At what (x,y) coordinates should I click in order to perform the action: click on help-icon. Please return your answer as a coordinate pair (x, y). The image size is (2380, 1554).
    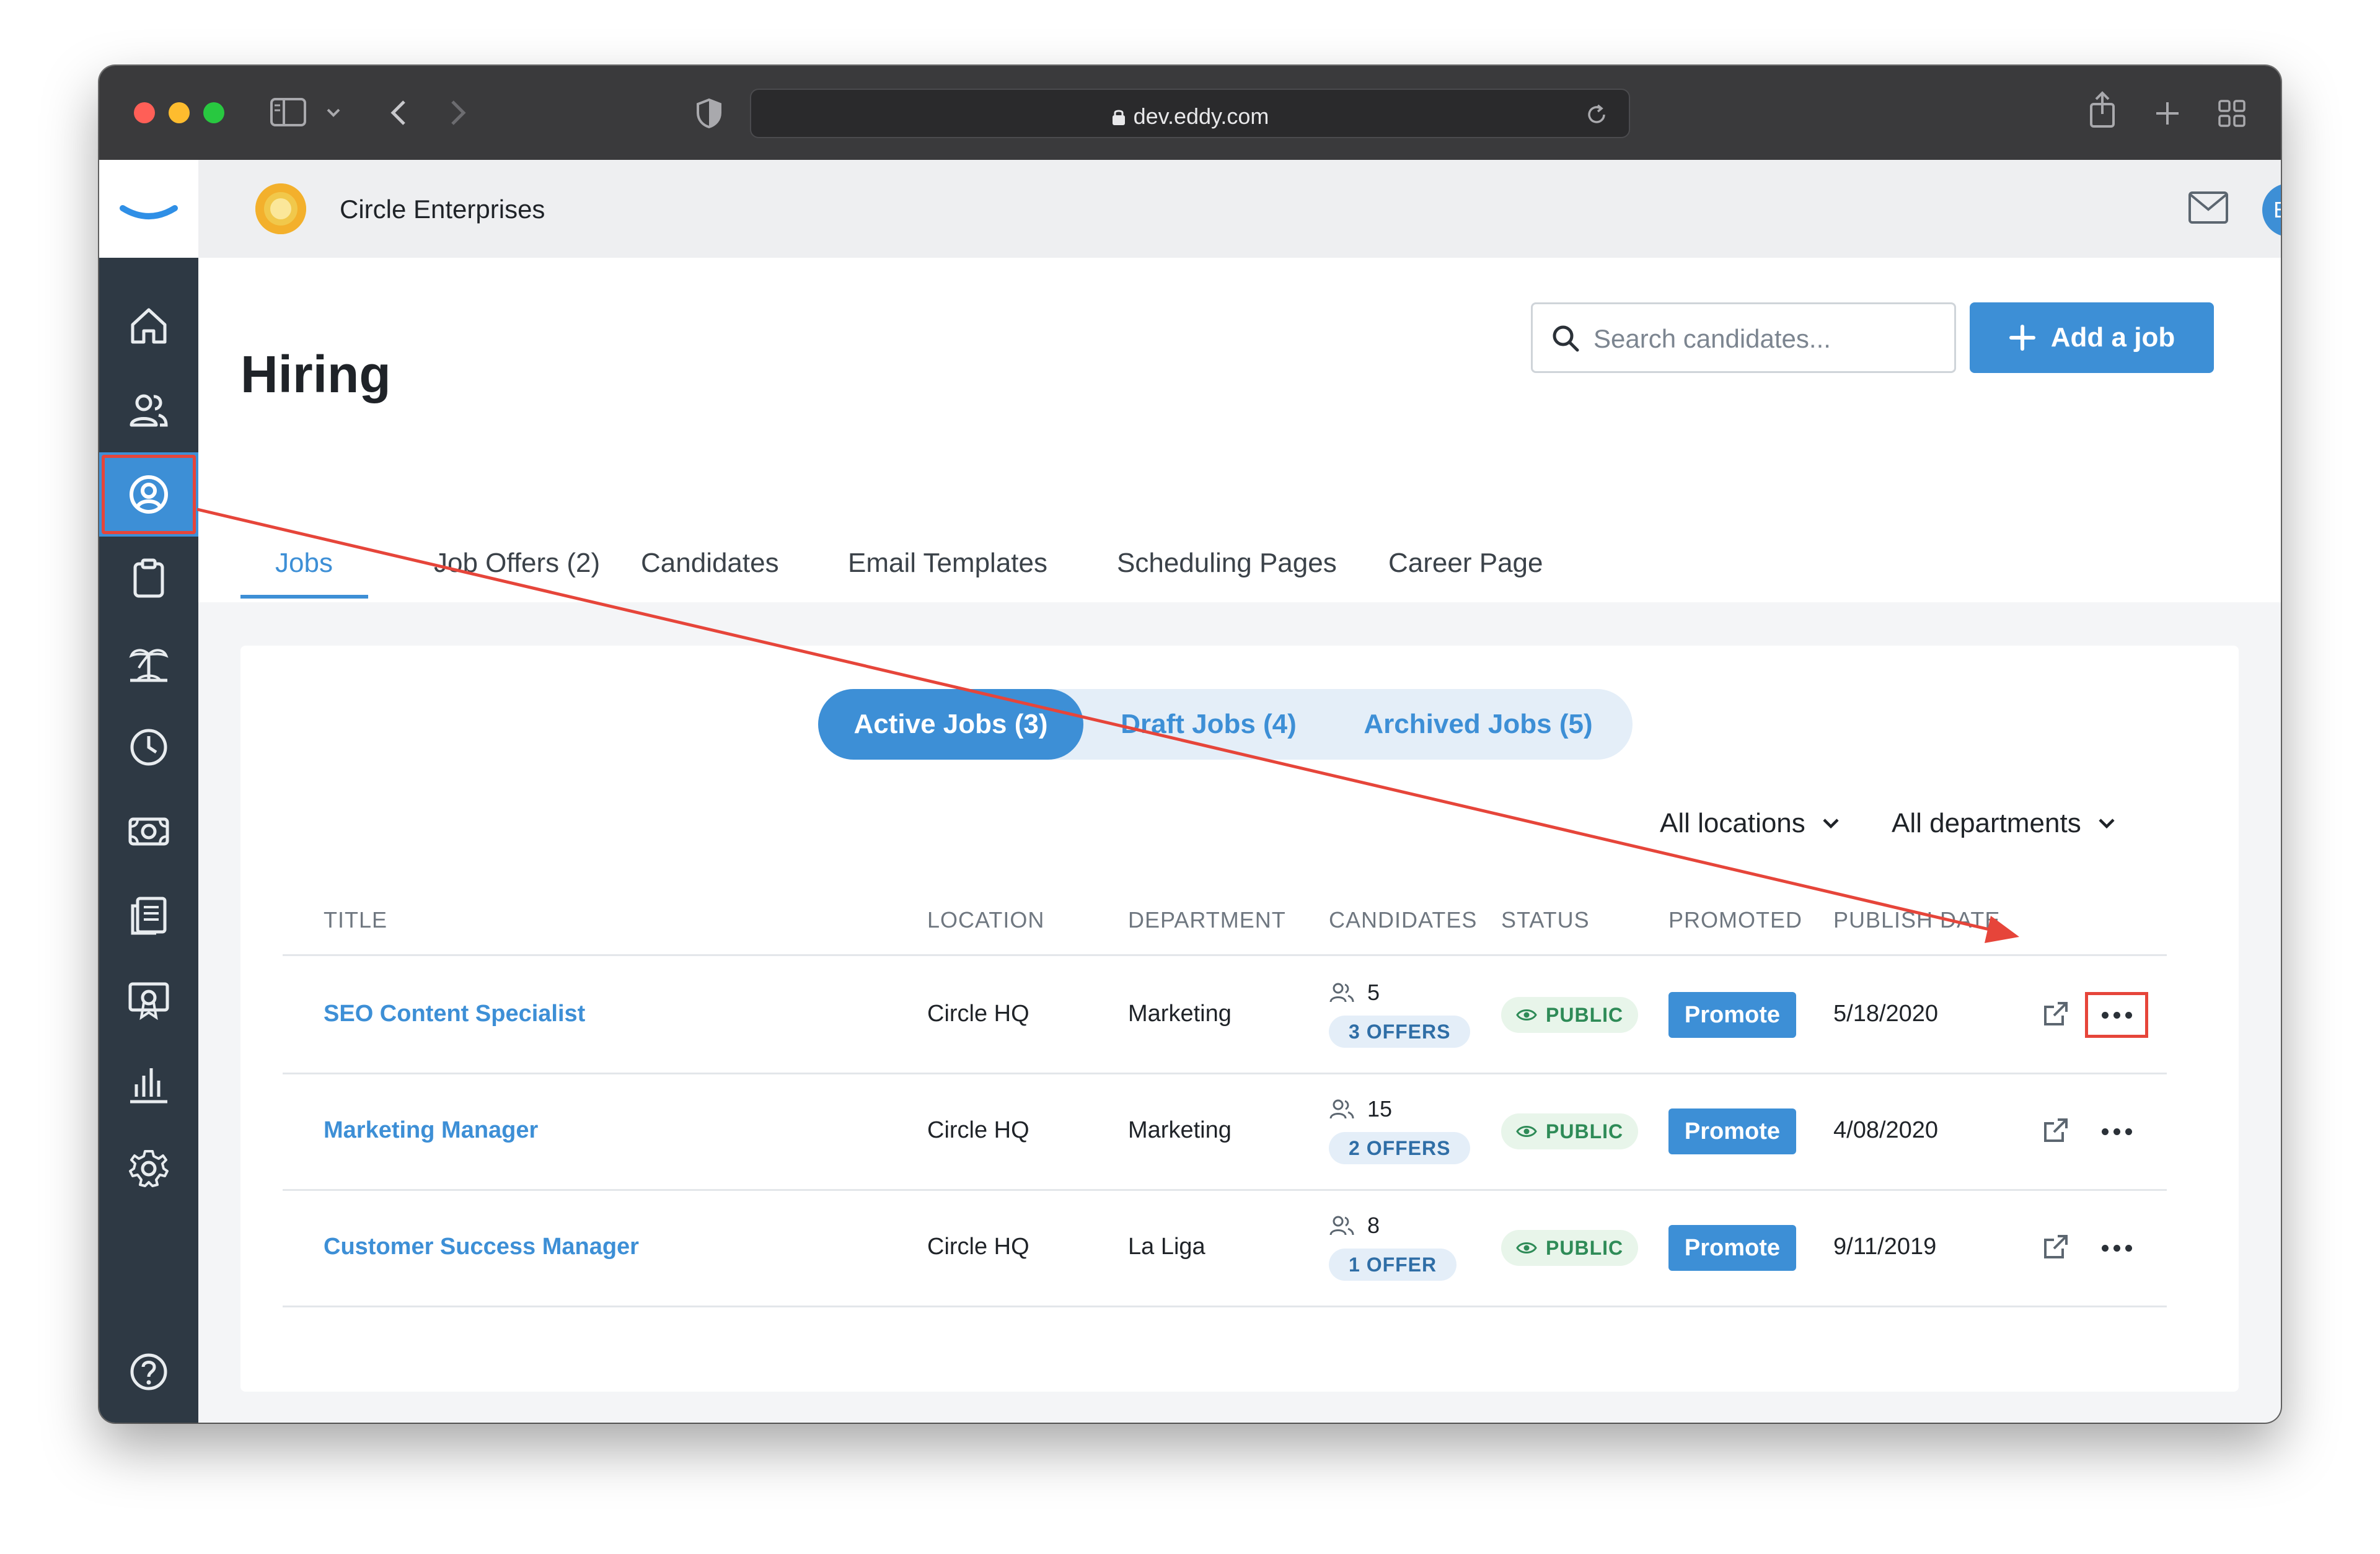
    Looking at the image, I should click on (148, 1371).